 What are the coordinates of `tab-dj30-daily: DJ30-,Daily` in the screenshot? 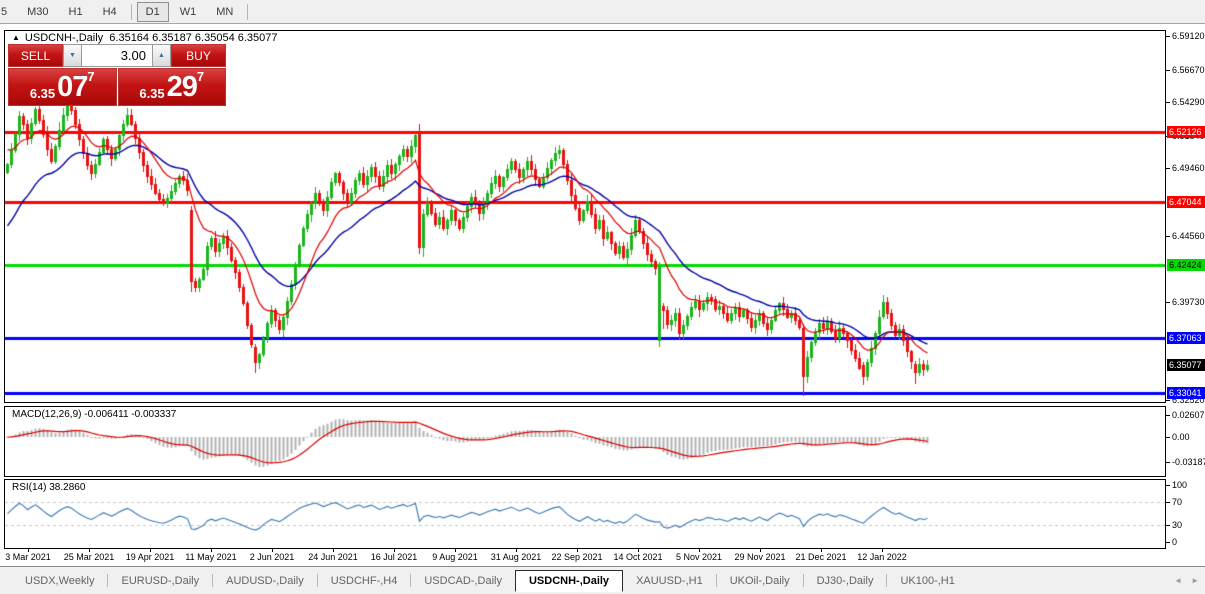 It's located at (845, 581).